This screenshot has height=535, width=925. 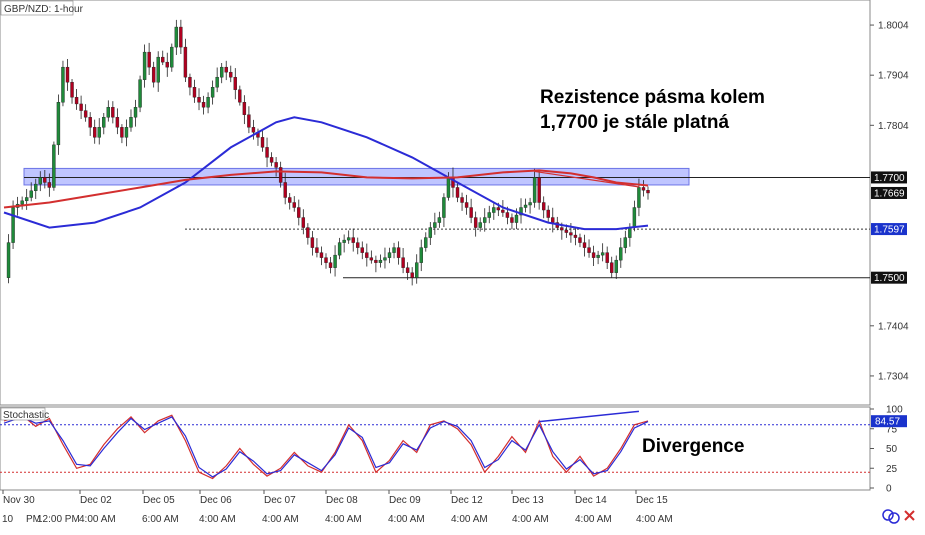 What do you see at coordinates (893, 26) in the screenshot?
I see `y-tick-label: 1.8004` at bounding box center [893, 26].